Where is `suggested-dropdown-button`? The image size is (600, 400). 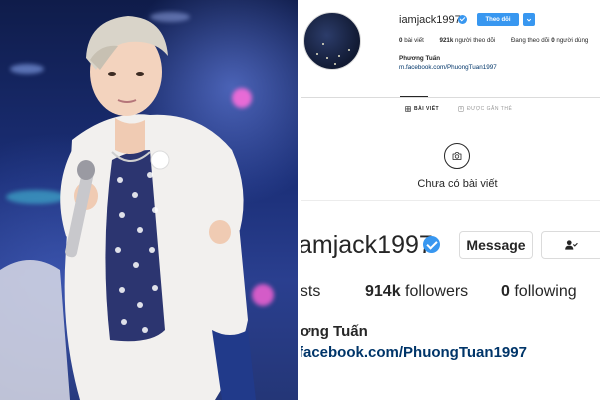 suggested-dropdown-button is located at coordinates (529, 19).